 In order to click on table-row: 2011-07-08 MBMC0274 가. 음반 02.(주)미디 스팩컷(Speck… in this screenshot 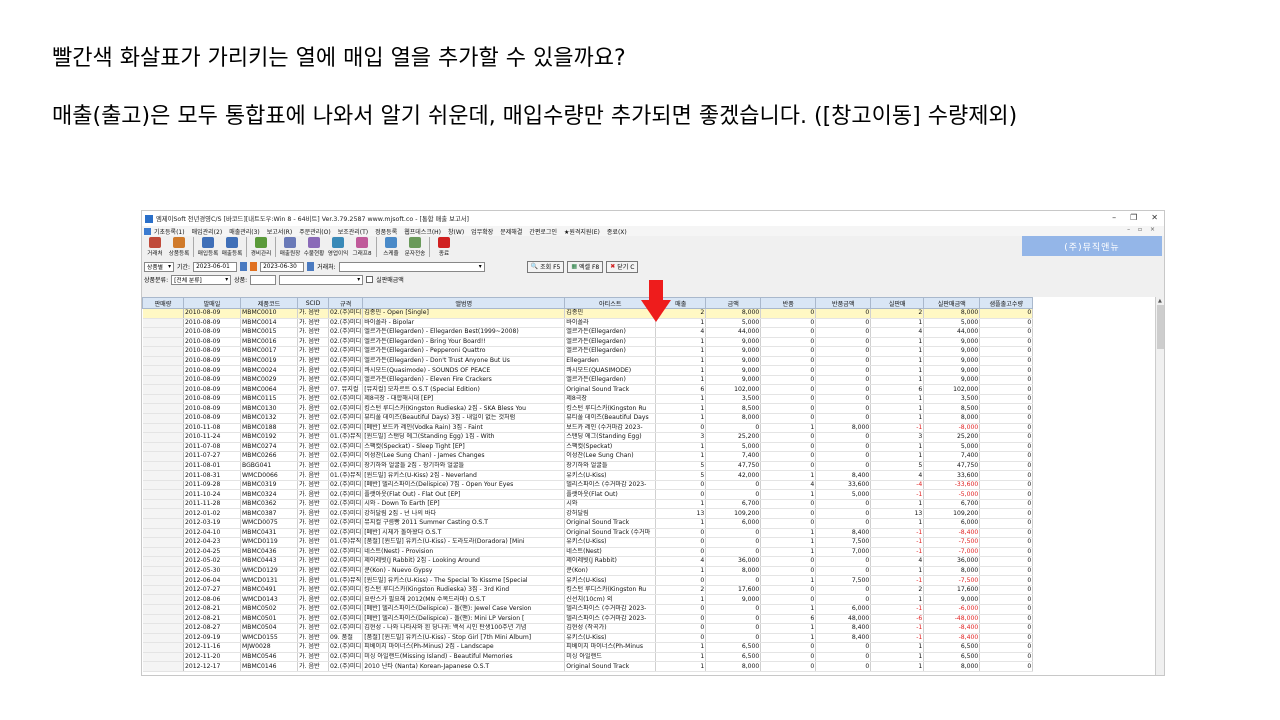, I will do `click(588, 447)`.